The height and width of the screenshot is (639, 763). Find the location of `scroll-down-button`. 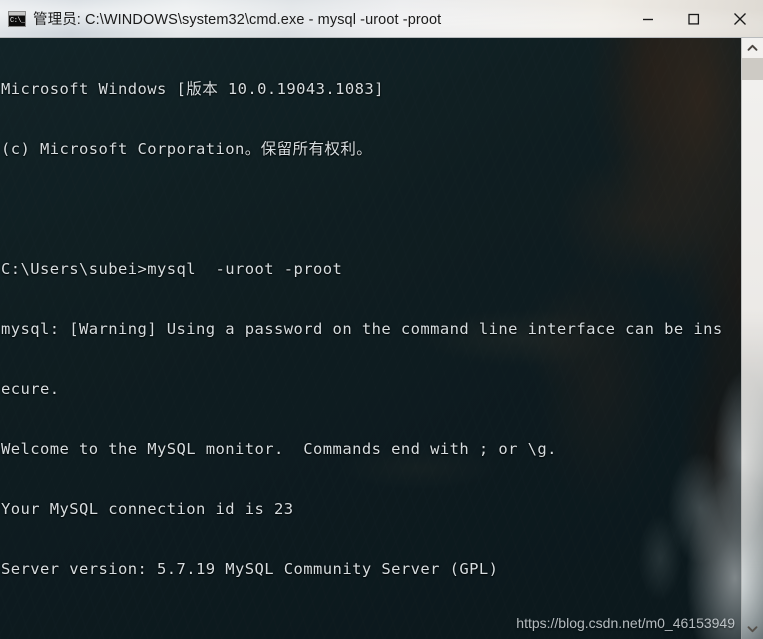

scroll-down-button is located at coordinates (752, 629).